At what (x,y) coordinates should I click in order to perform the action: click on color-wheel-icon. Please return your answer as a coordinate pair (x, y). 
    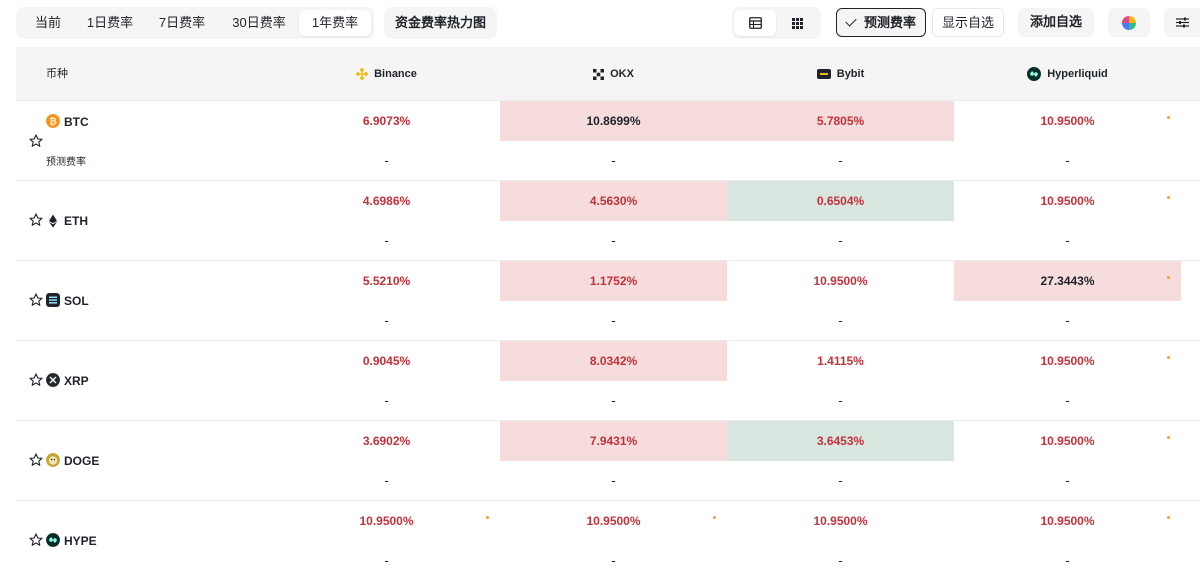
    Looking at the image, I should click on (1129, 22).